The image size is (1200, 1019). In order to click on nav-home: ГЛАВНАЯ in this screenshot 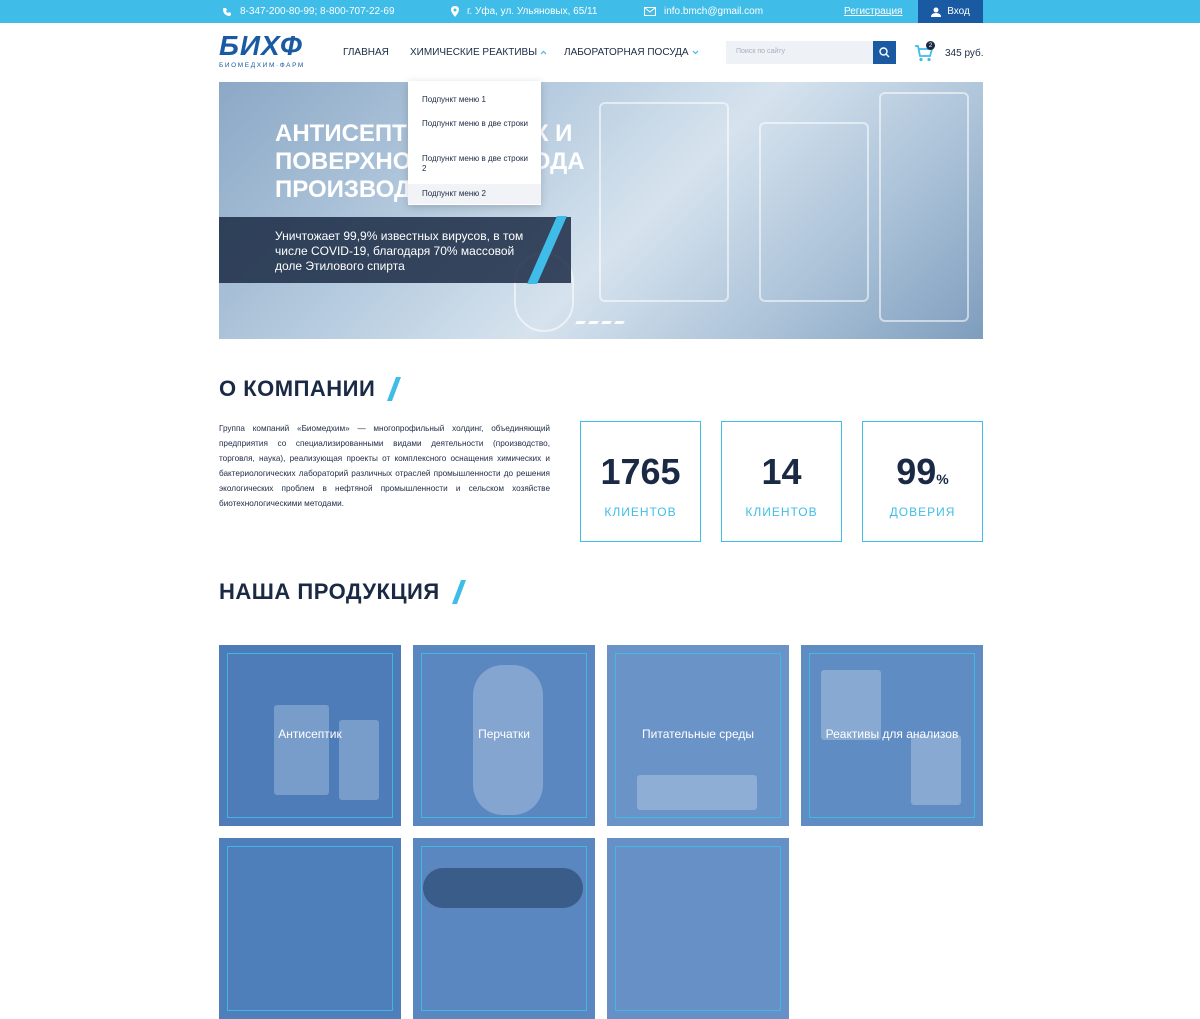, I will do `click(366, 52)`.